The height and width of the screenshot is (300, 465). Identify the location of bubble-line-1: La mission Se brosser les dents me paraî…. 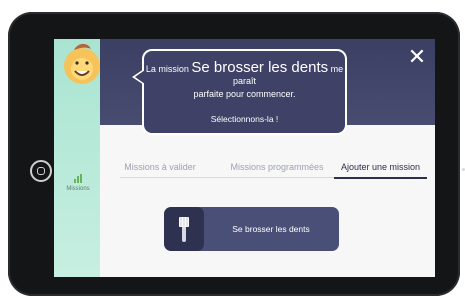
(244, 73).